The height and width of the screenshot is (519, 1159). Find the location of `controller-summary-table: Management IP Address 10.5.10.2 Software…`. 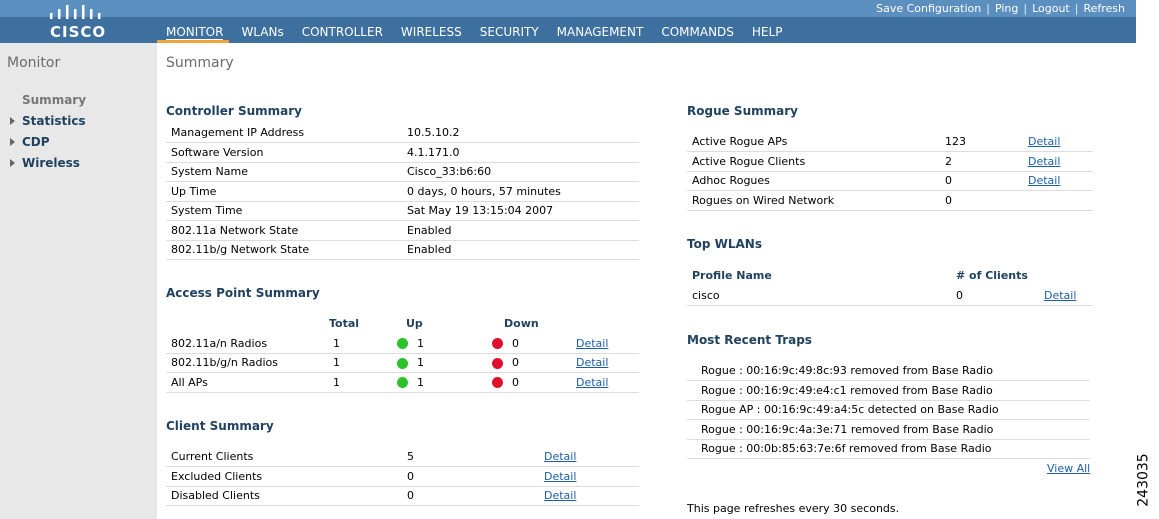

controller-summary-table: Management IP Address 10.5.10.2 Software… is located at coordinates (402, 191).